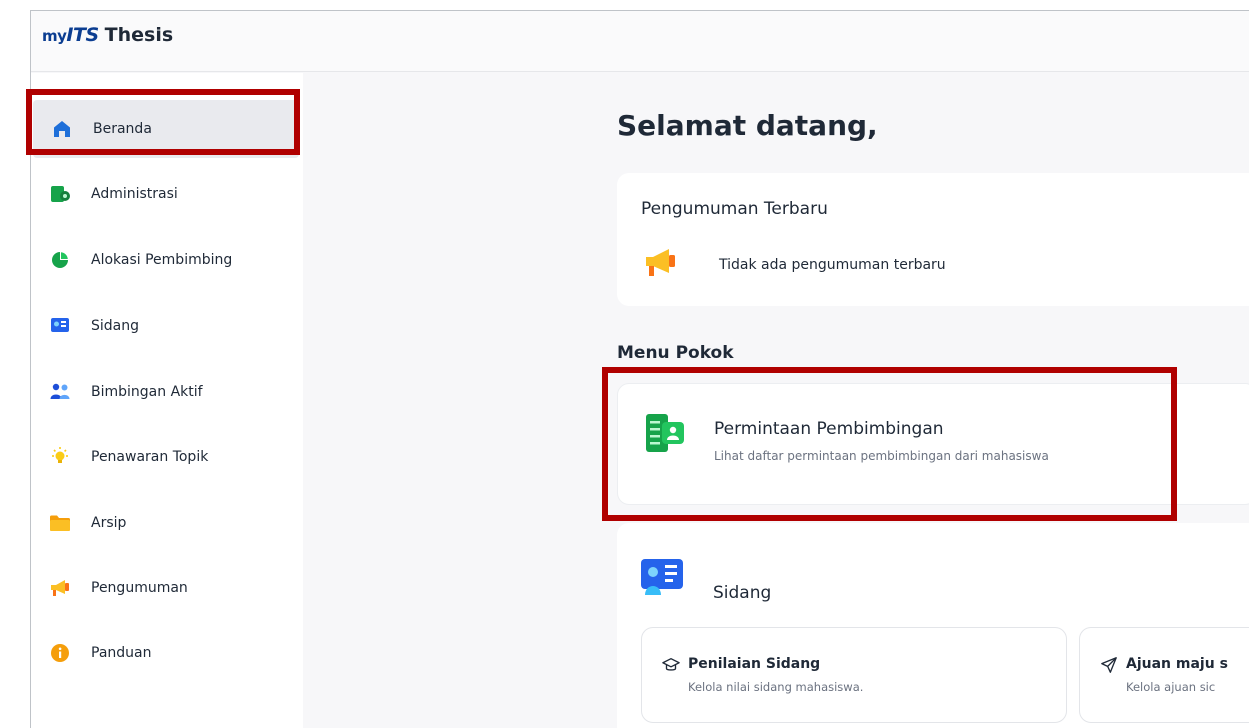 The width and height of the screenshot is (1249, 728). Describe the element at coordinates (734, 209) in the screenshot. I see `announcement-title: Pengumuman Terbaru` at that location.